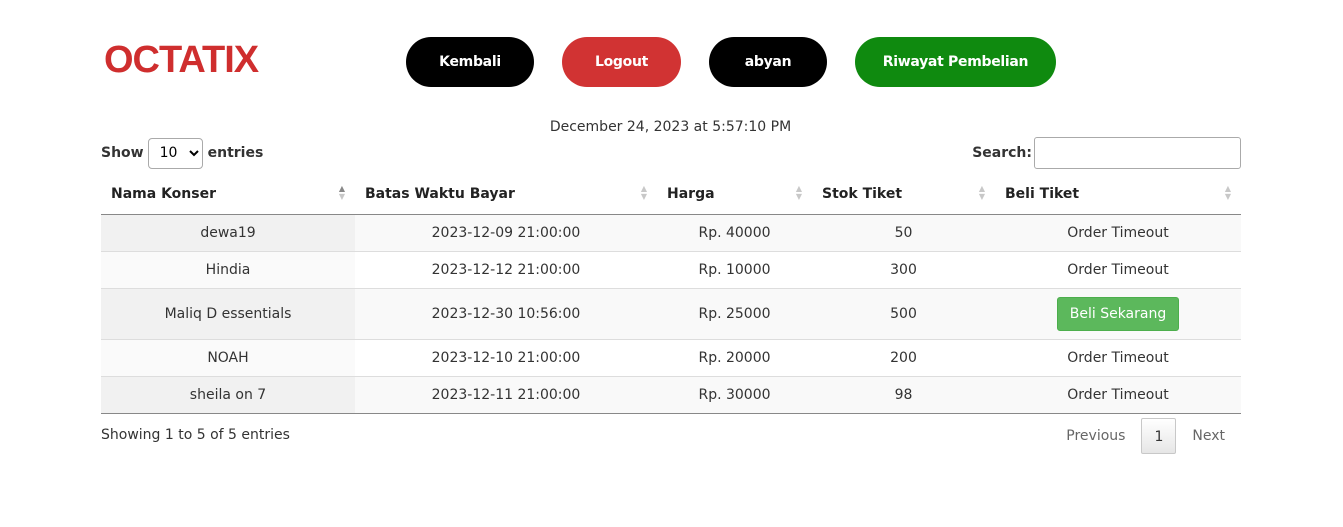 The width and height of the screenshot is (1343, 527). Describe the element at coordinates (228, 314) in the screenshot. I see `concert-name-cell: Maliq D essentials` at that location.